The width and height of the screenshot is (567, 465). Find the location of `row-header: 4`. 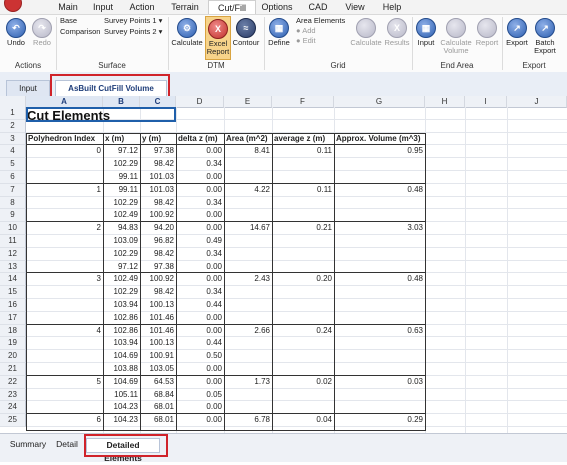

row-header: 4 is located at coordinates (13, 152).